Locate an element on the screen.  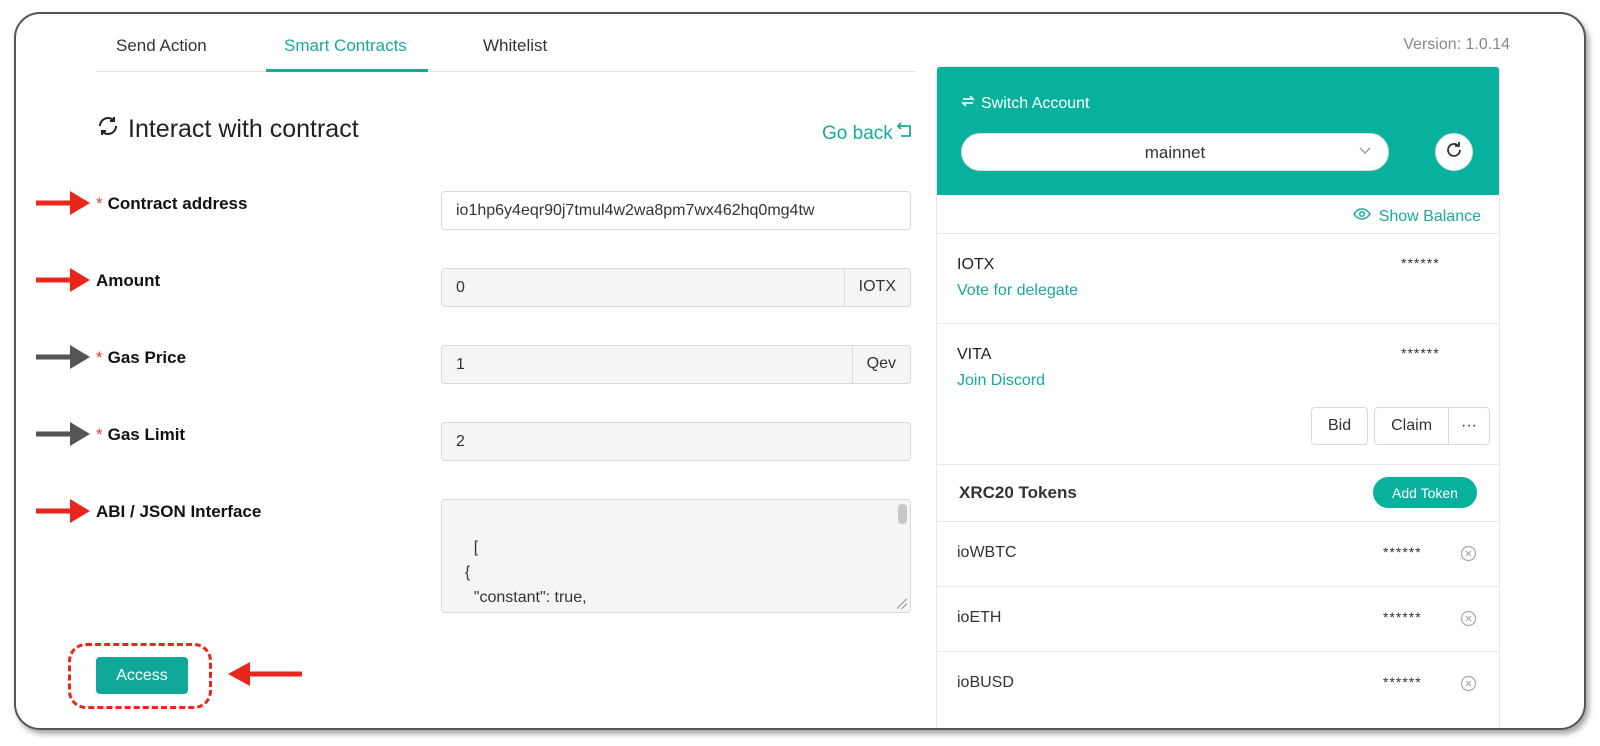
input-value: 1 is located at coordinates (460, 364).